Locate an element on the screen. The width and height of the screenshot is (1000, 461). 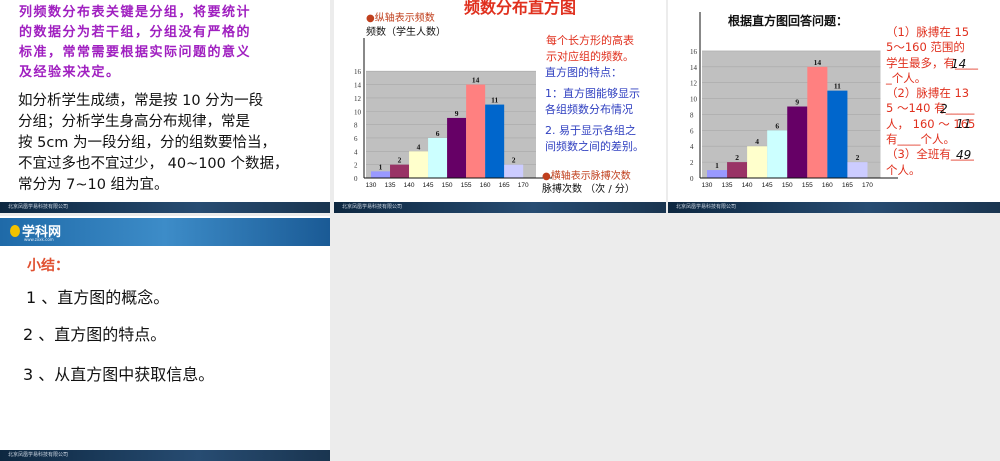
y-tick-label: 12 is located at coordinates (694, 84).